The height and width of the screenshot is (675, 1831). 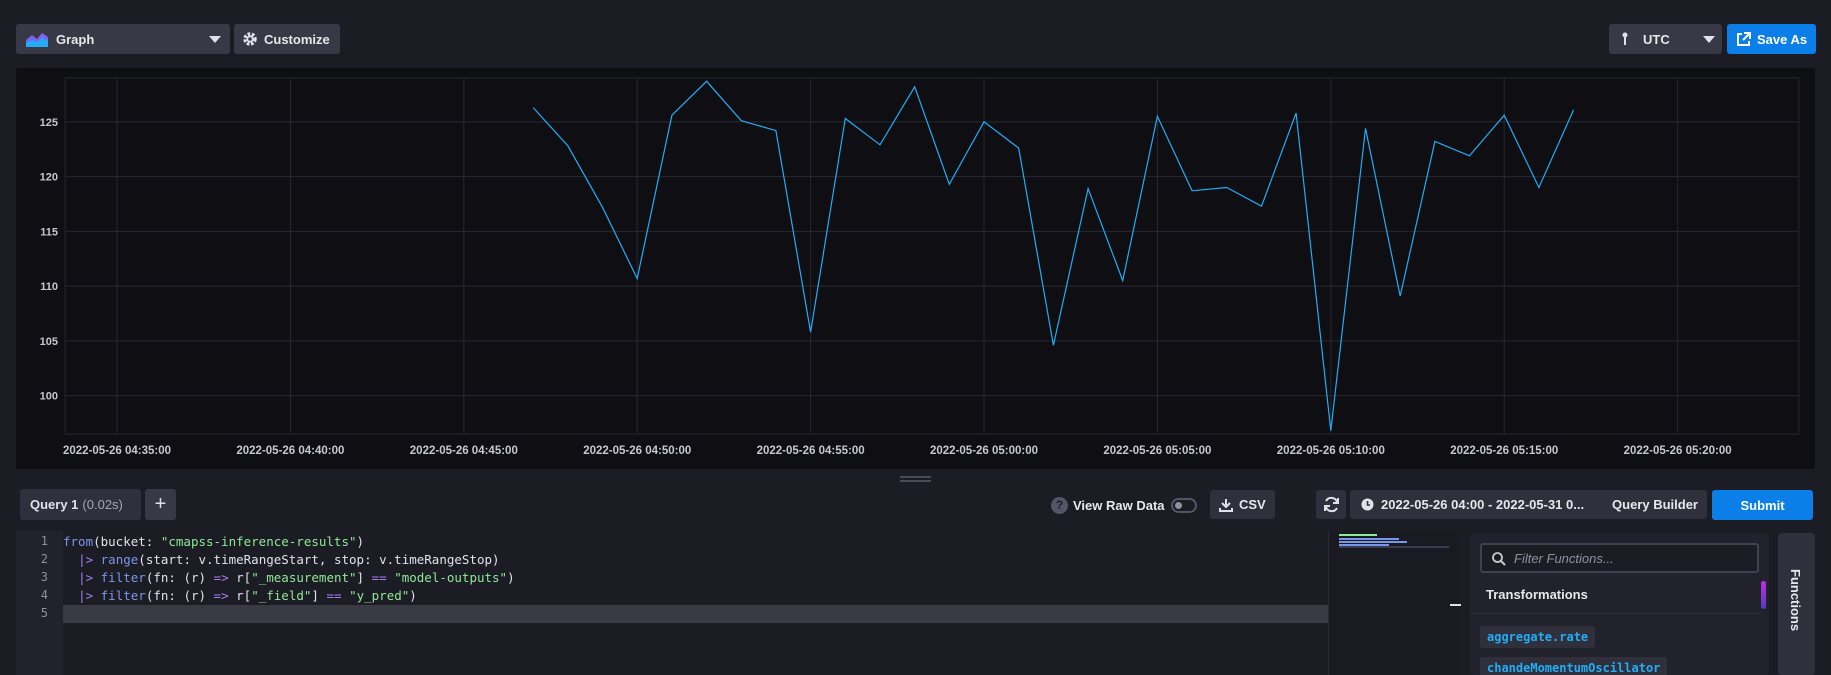 I want to click on collapse-icon, so click(x=1455, y=605).